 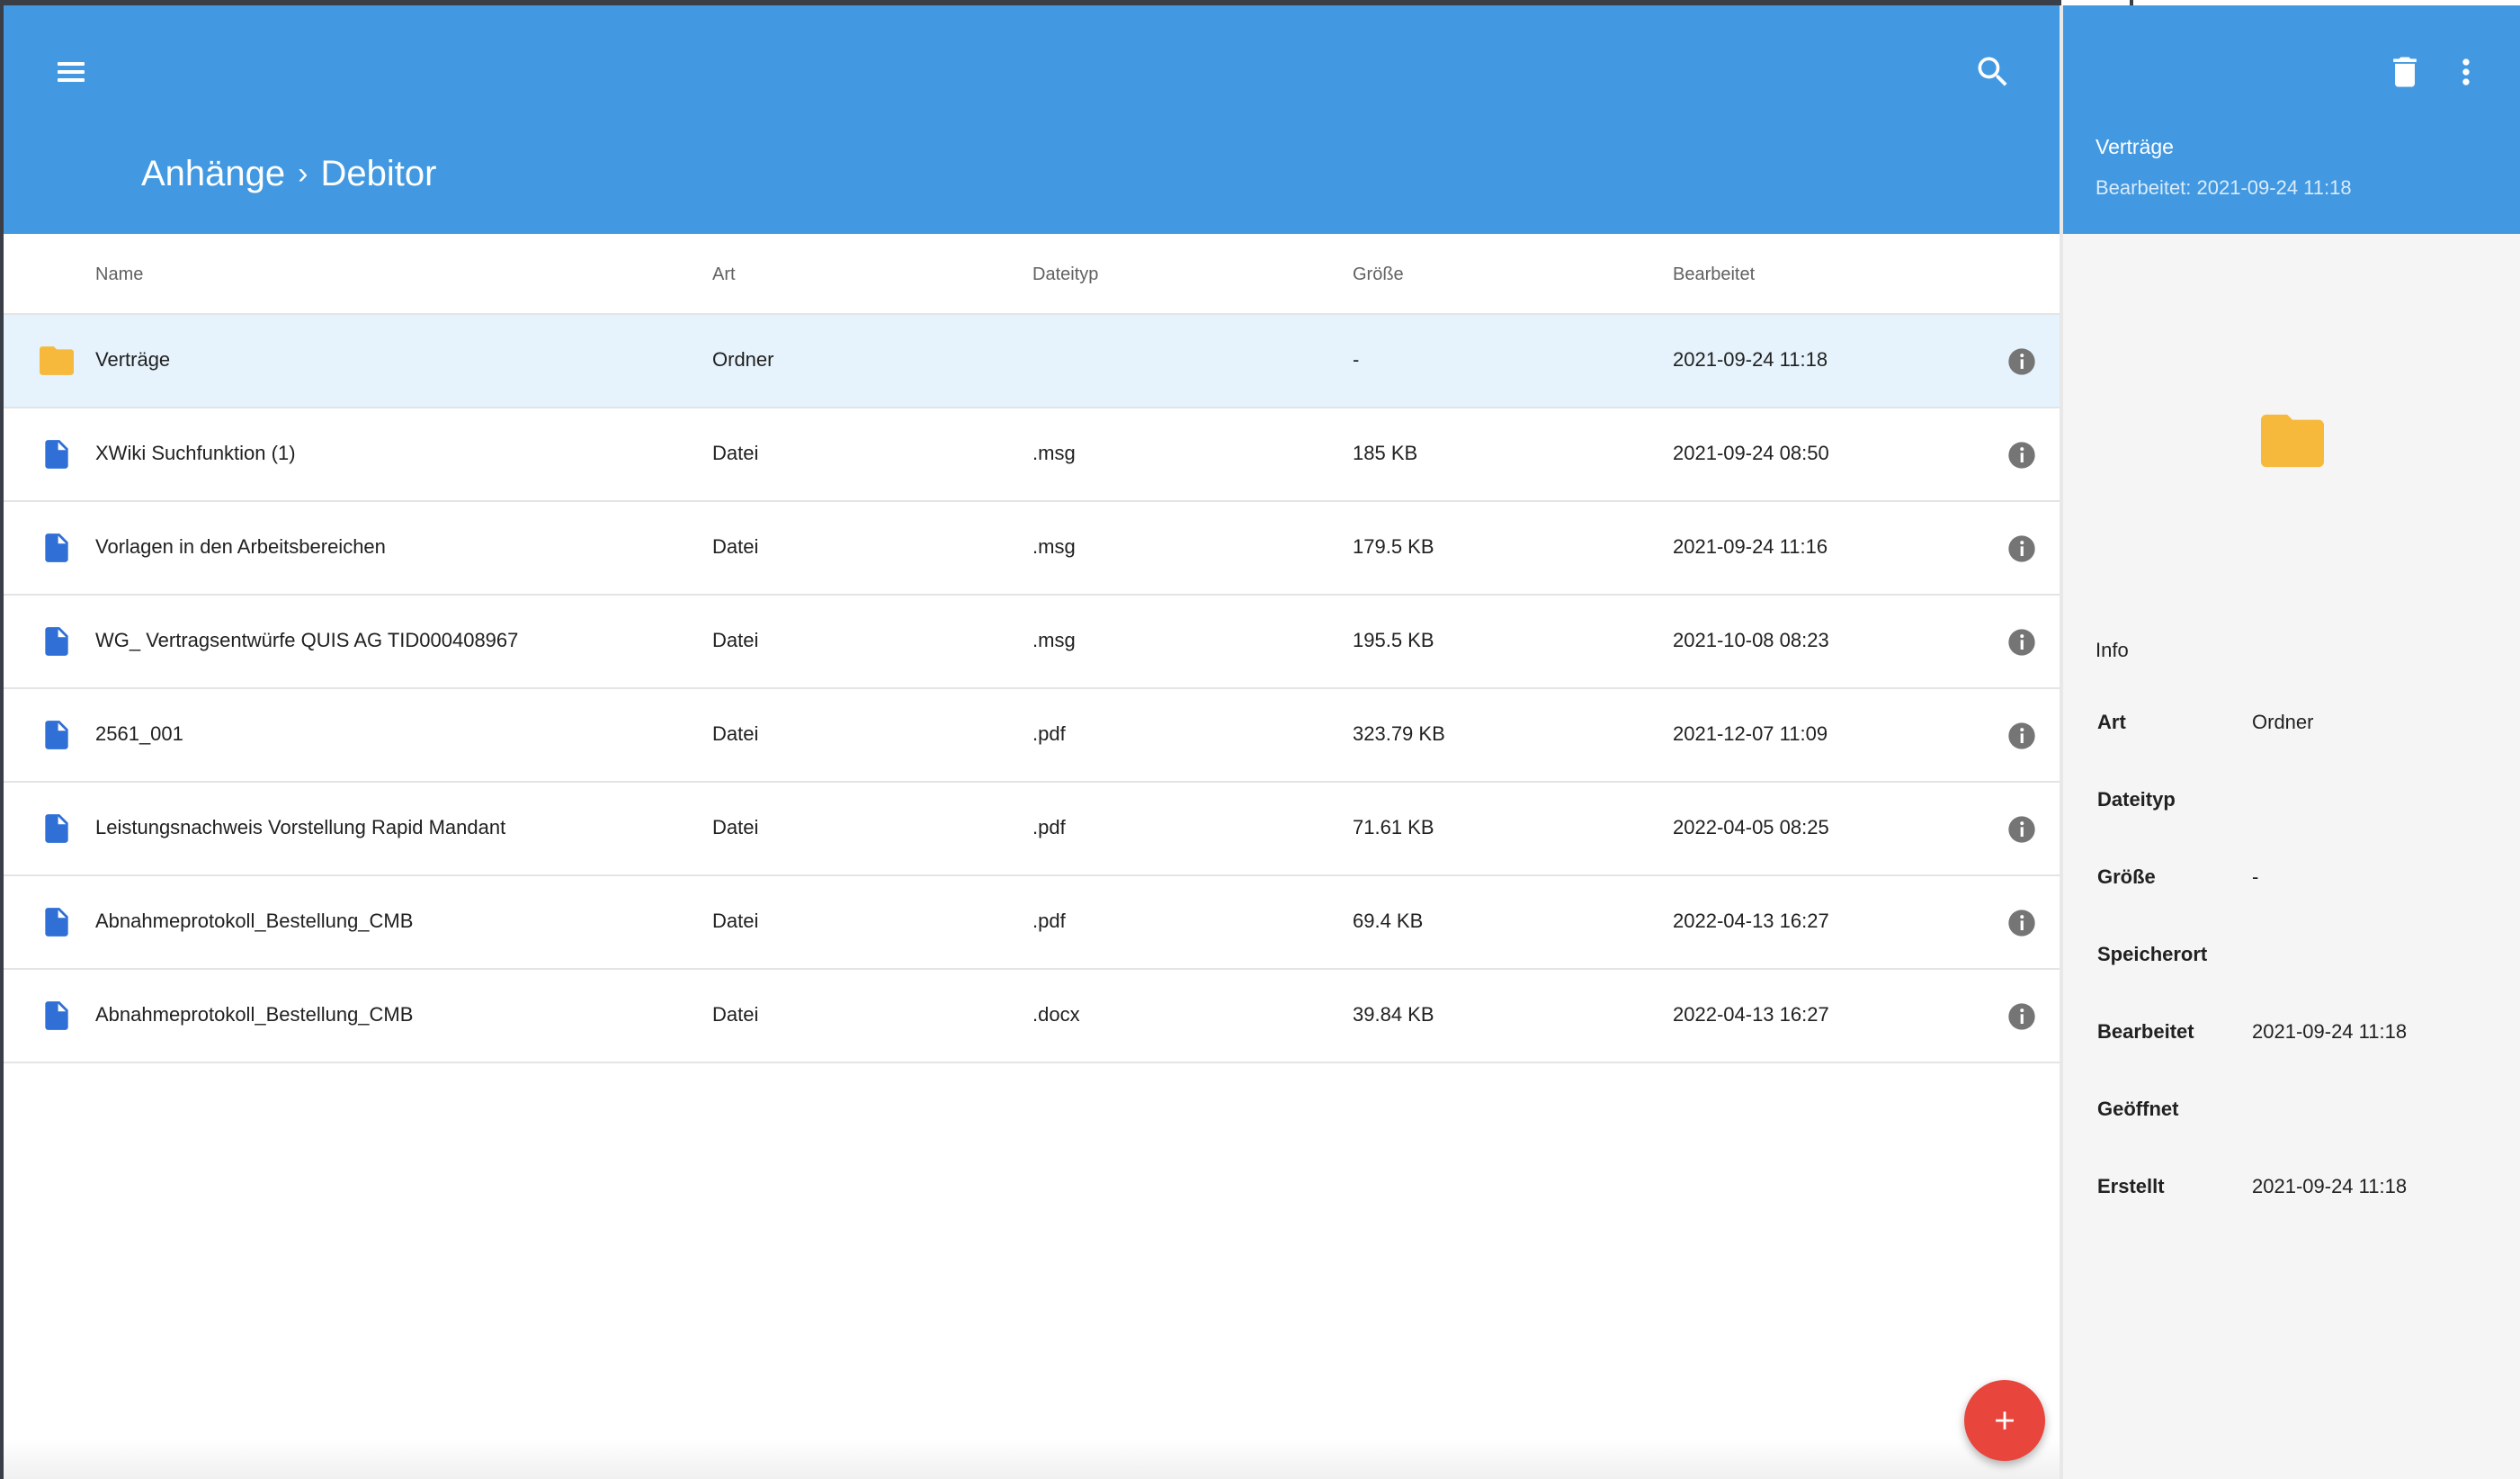 I want to click on column-dateityp: Dateityp, so click(x=1065, y=274).